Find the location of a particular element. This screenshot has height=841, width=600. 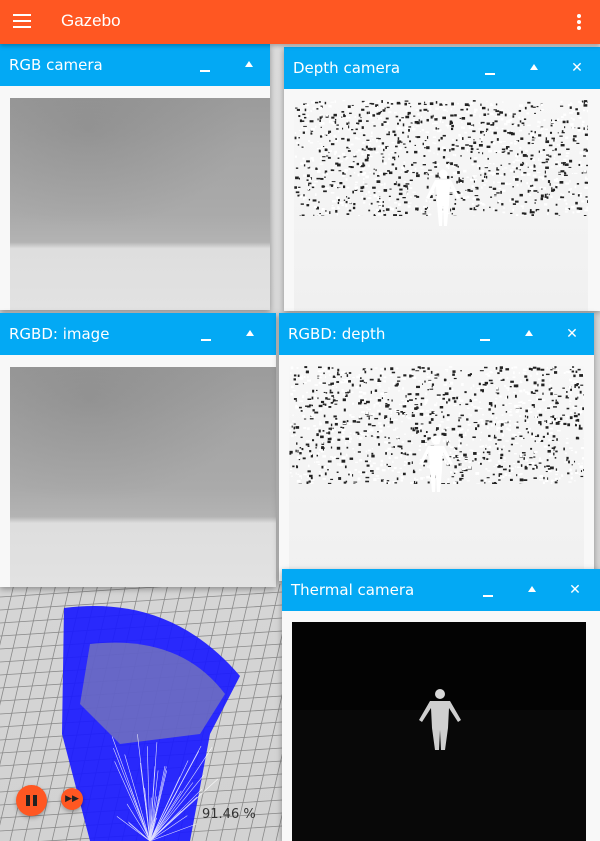

depth-camera-image is located at coordinates (441, 205).